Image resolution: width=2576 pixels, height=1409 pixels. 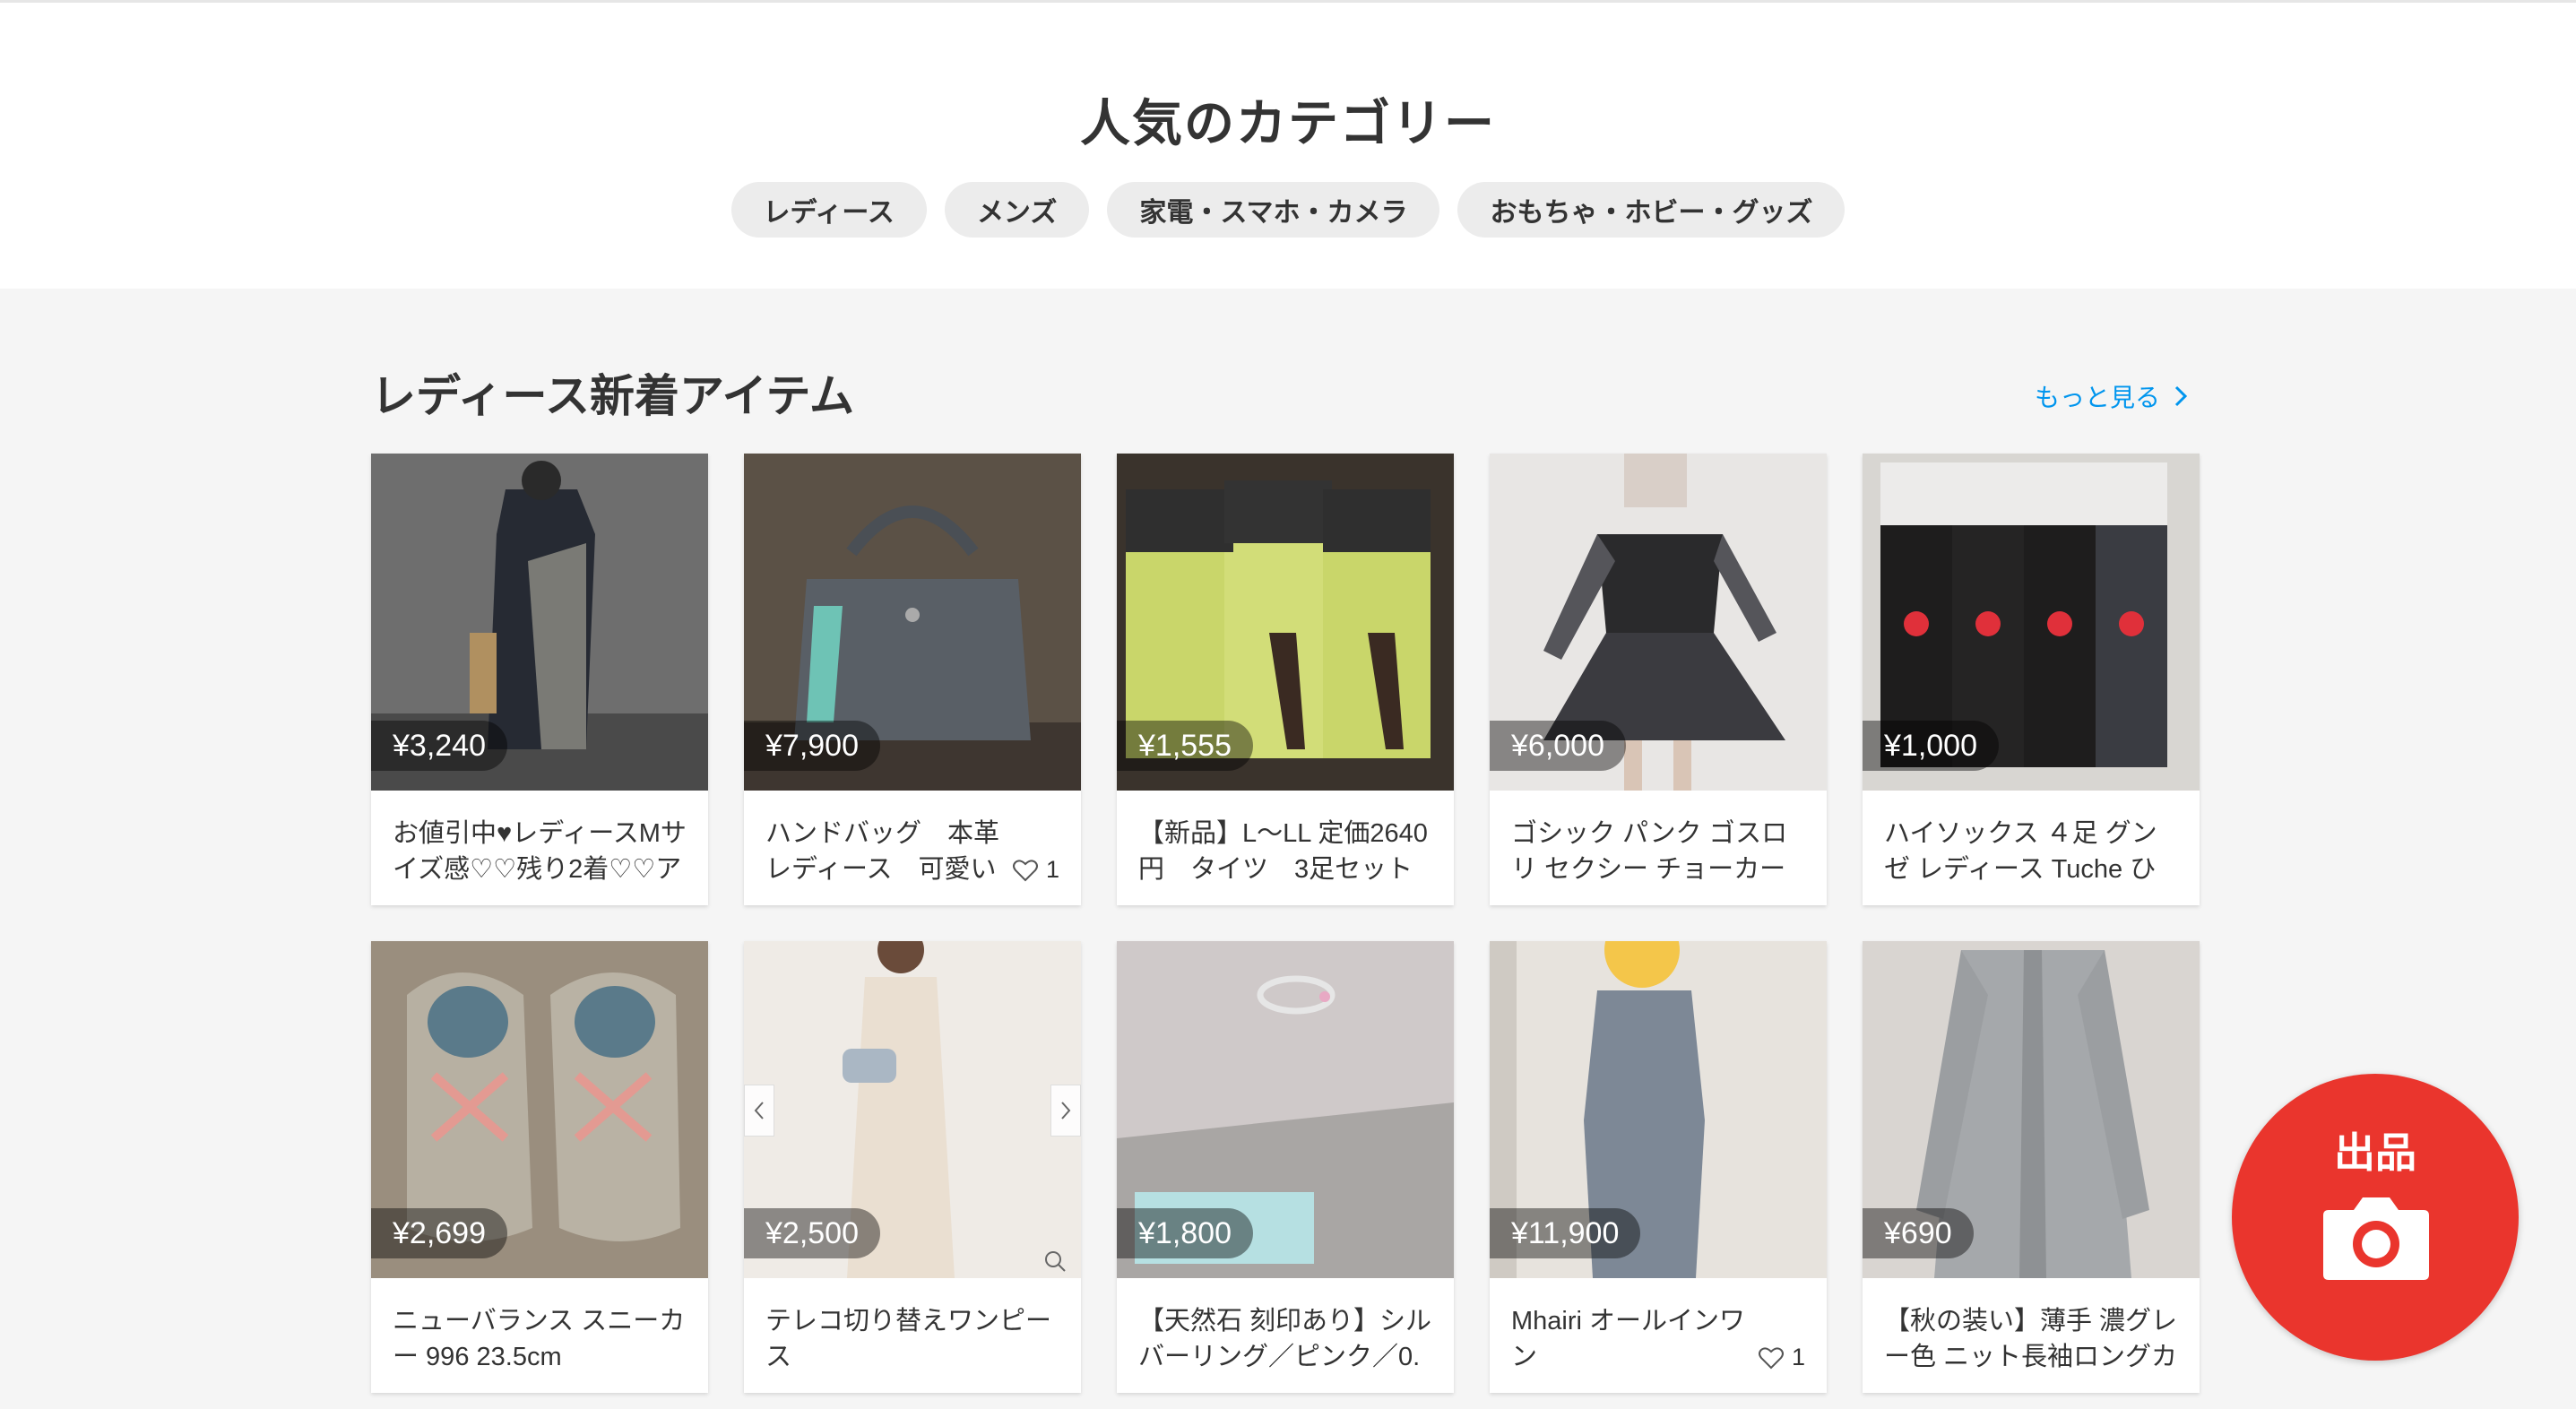 What do you see at coordinates (2020, 851) in the screenshot?
I see `item-name: ハイソックス ４足 グンゼ レディース Tuche ひざ下` at bounding box center [2020, 851].